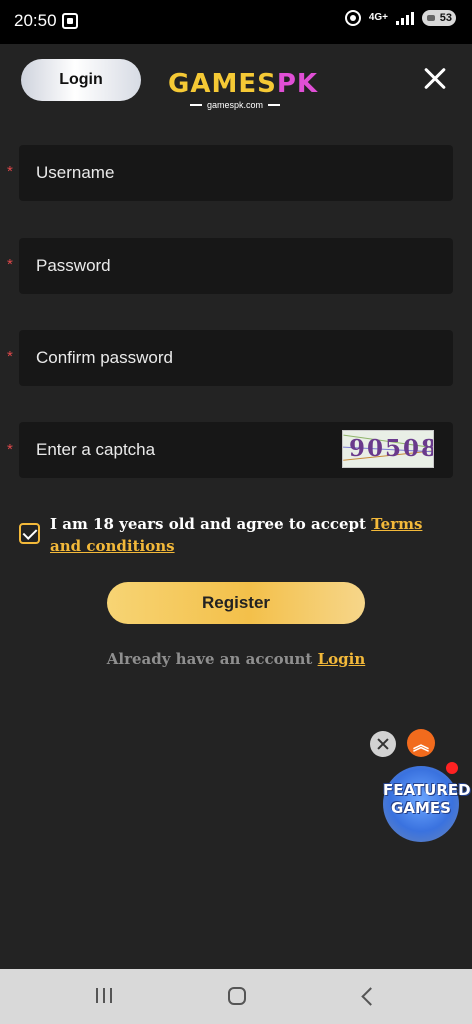 The width and height of the screenshot is (472, 1024). I want to click on captcha-image: 90508, so click(388, 449).